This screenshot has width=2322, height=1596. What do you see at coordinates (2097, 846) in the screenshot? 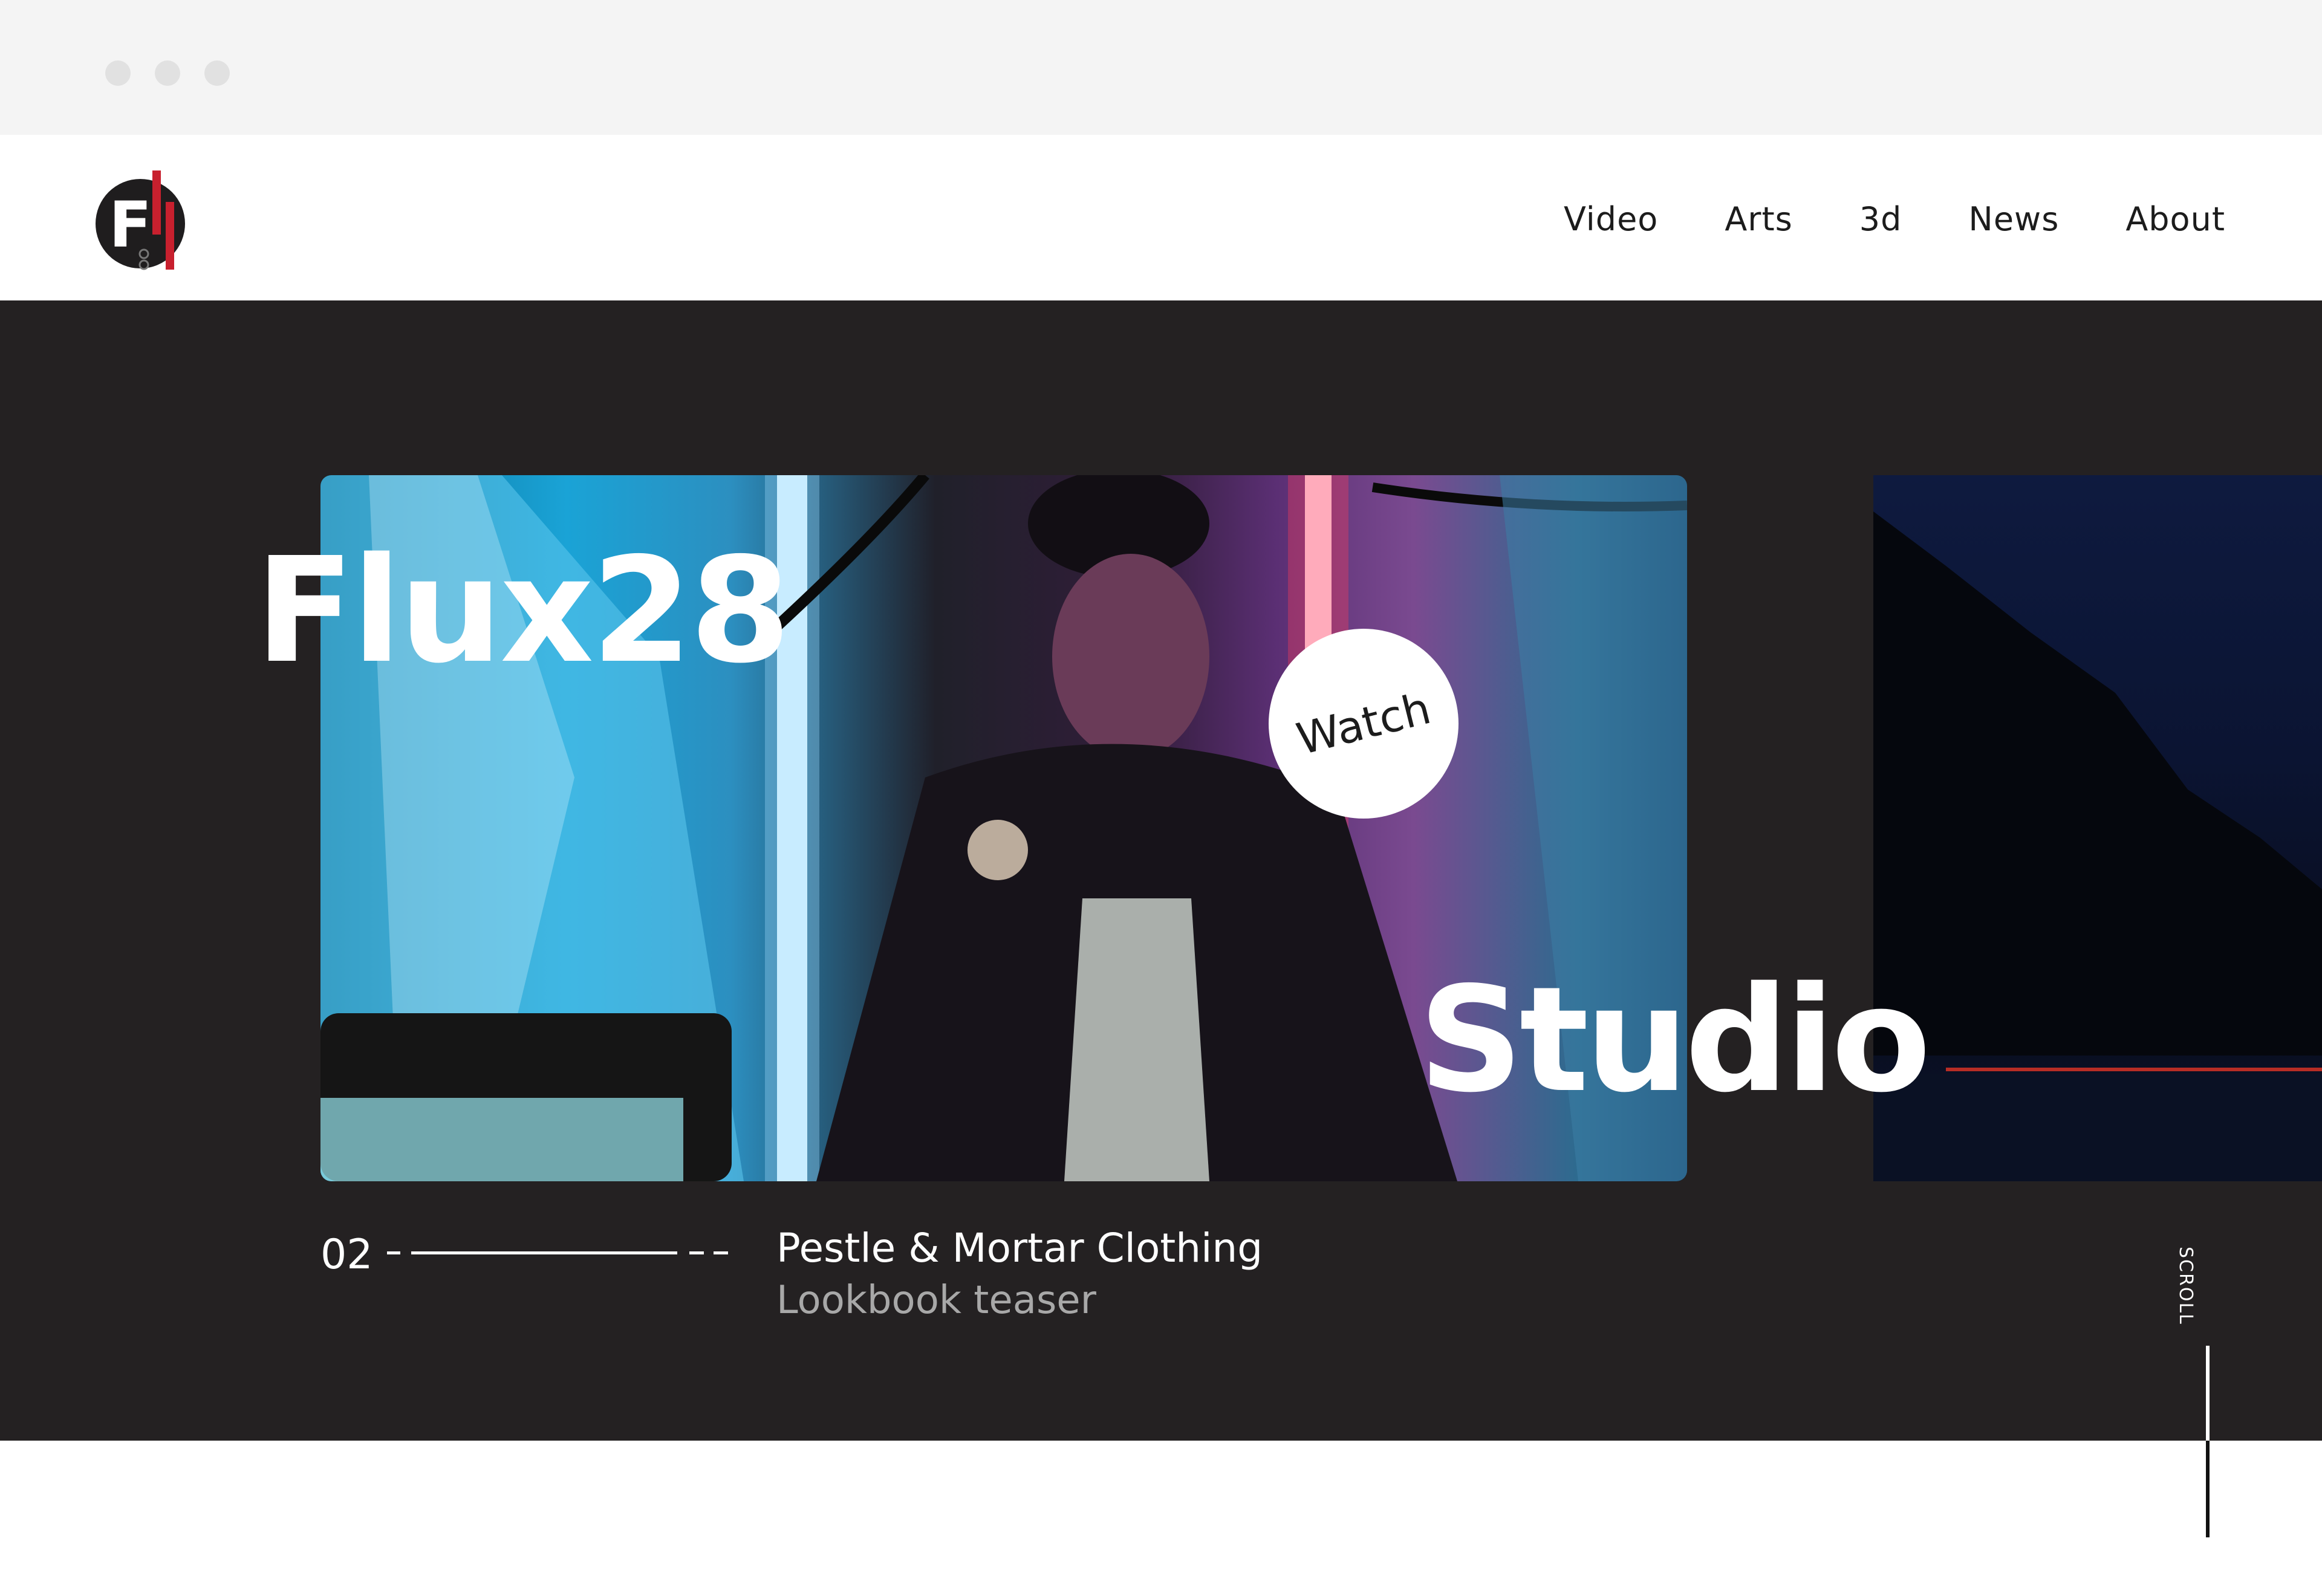
I see `slide-next-artwork` at bounding box center [2097, 846].